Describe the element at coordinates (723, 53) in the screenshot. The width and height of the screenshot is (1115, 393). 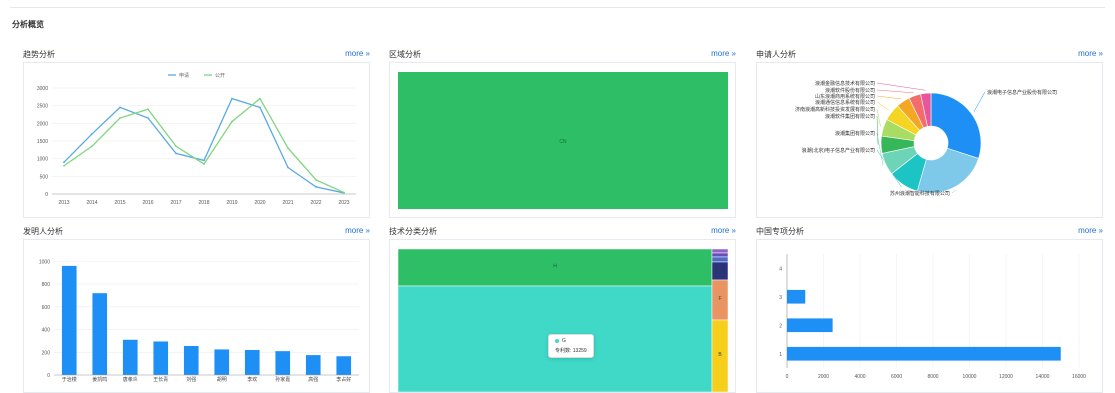
I see `region-more-link: more »` at that location.